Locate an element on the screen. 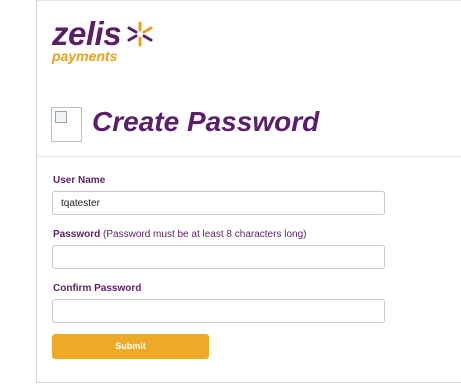  confirm-password-field is located at coordinates (218, 311).